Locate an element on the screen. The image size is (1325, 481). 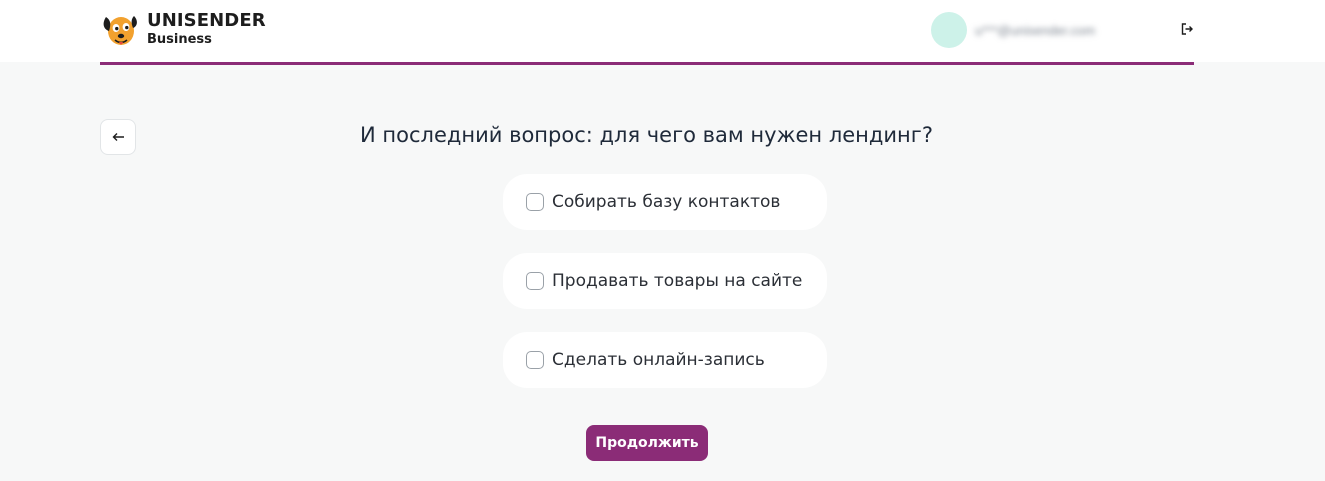
option-online-booking: Сделать онлайн-запись is located at coordinates (665, 360).